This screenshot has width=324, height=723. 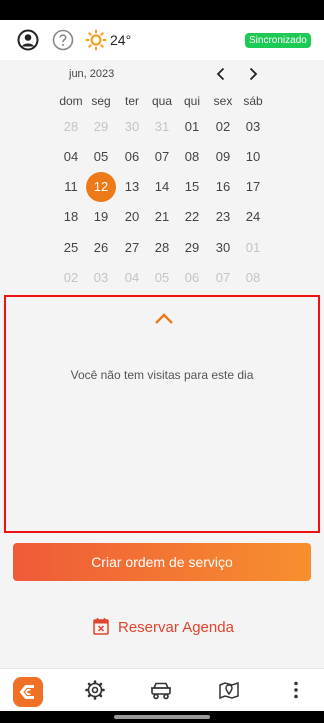 What do you see at coordinates (101, 248) in the screenshot?
I see `calendar-day: 26` at bounding box center [101, 248].